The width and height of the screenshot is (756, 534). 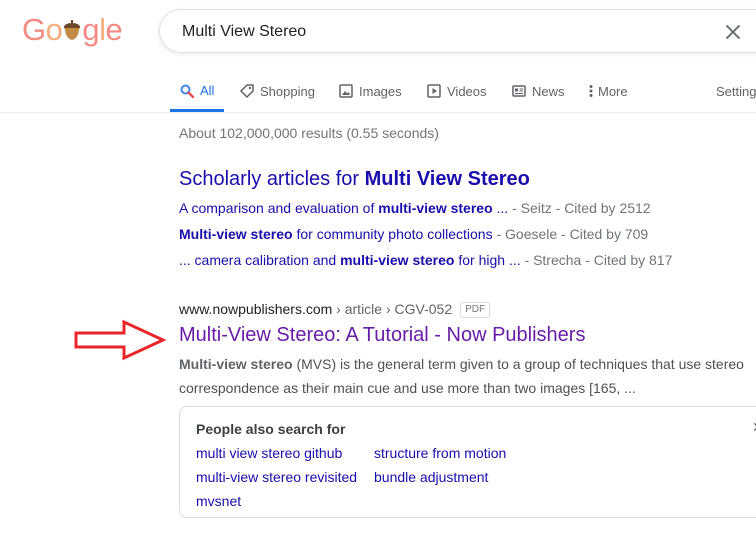 What do you see at coordinates (54, 29) in the screenshot?
I see `logo-letter: o` at bounding box center [54, 29].